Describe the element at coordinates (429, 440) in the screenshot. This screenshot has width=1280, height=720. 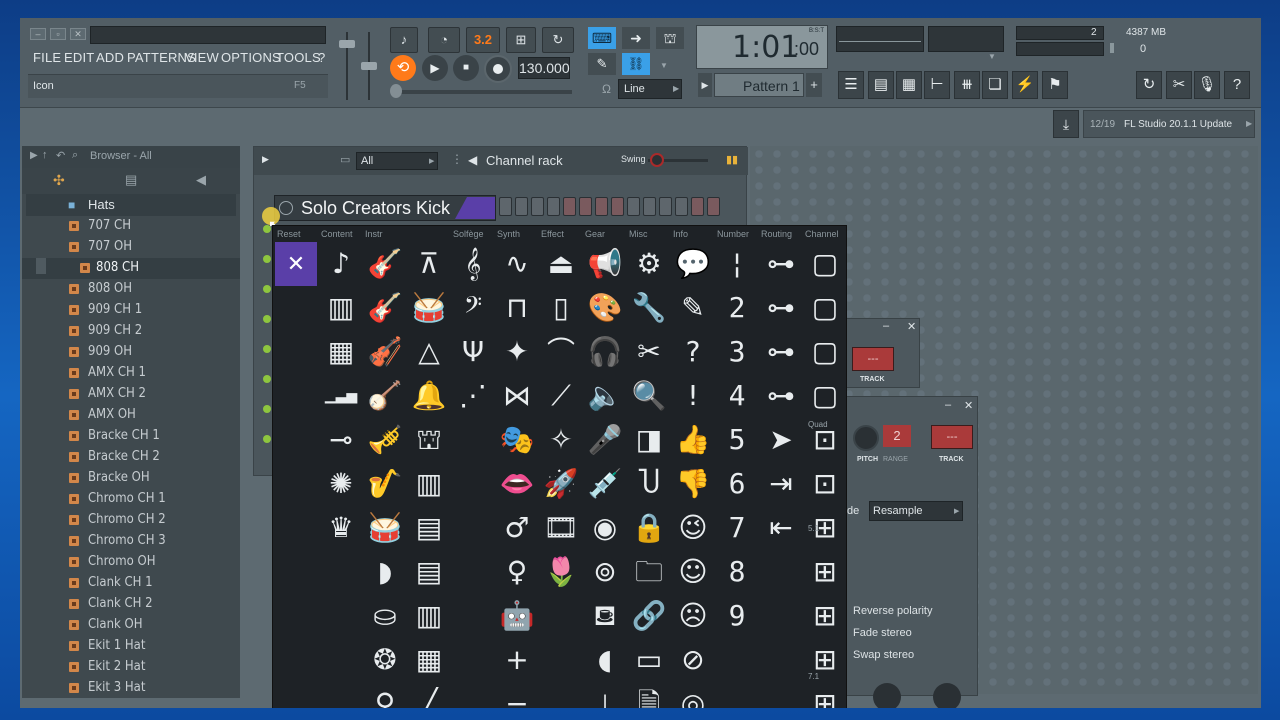
I see `cowbell-icon: ⛫` at that location.